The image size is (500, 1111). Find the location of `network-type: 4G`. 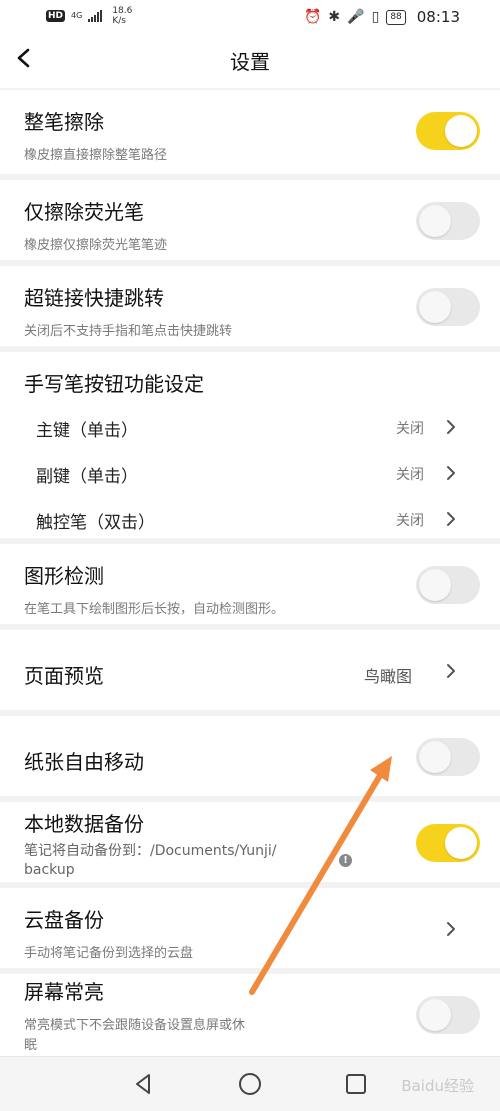

network-type: 4G is located at coordinates (77, 15).